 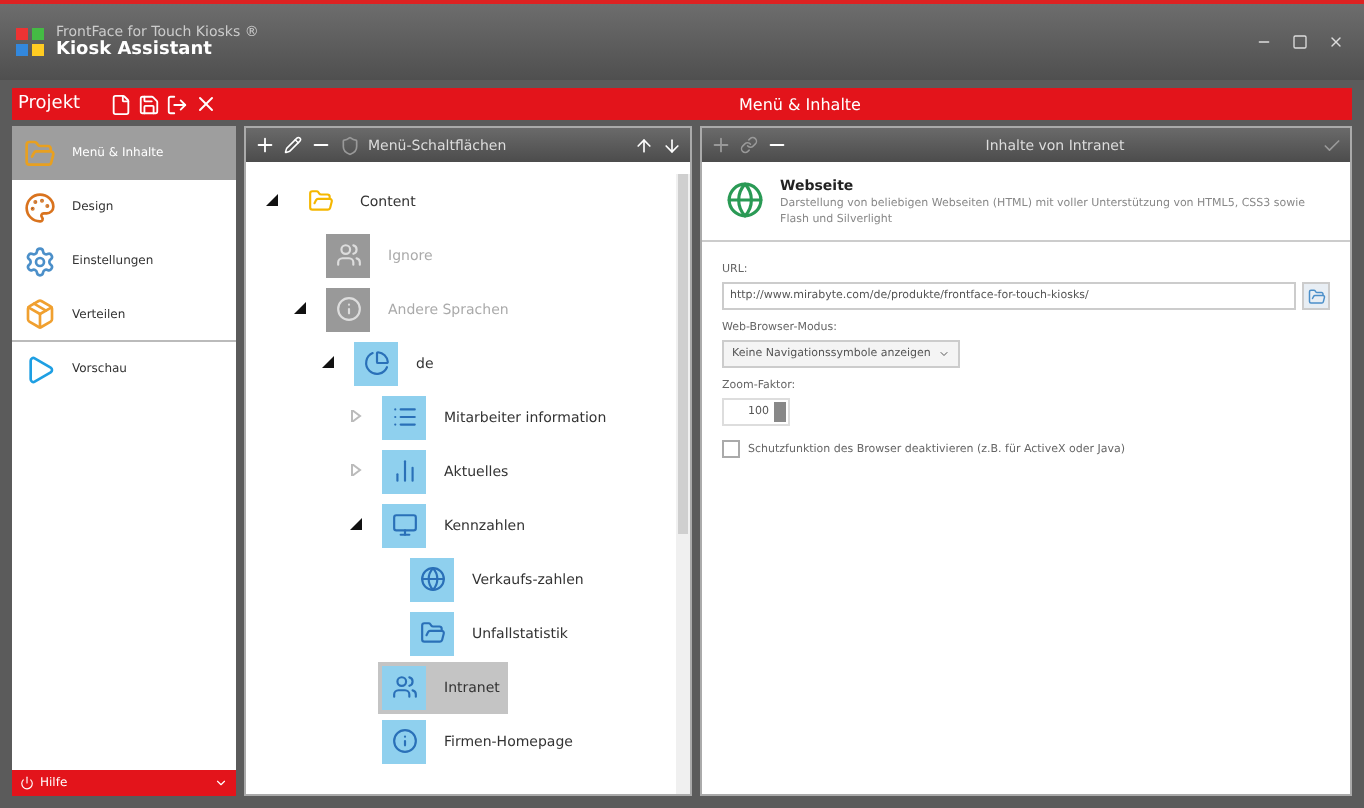 What do you see at coordinates (1332, 145) in the screenshot?
I see `check-icon` at bounding box center [1332, 145].